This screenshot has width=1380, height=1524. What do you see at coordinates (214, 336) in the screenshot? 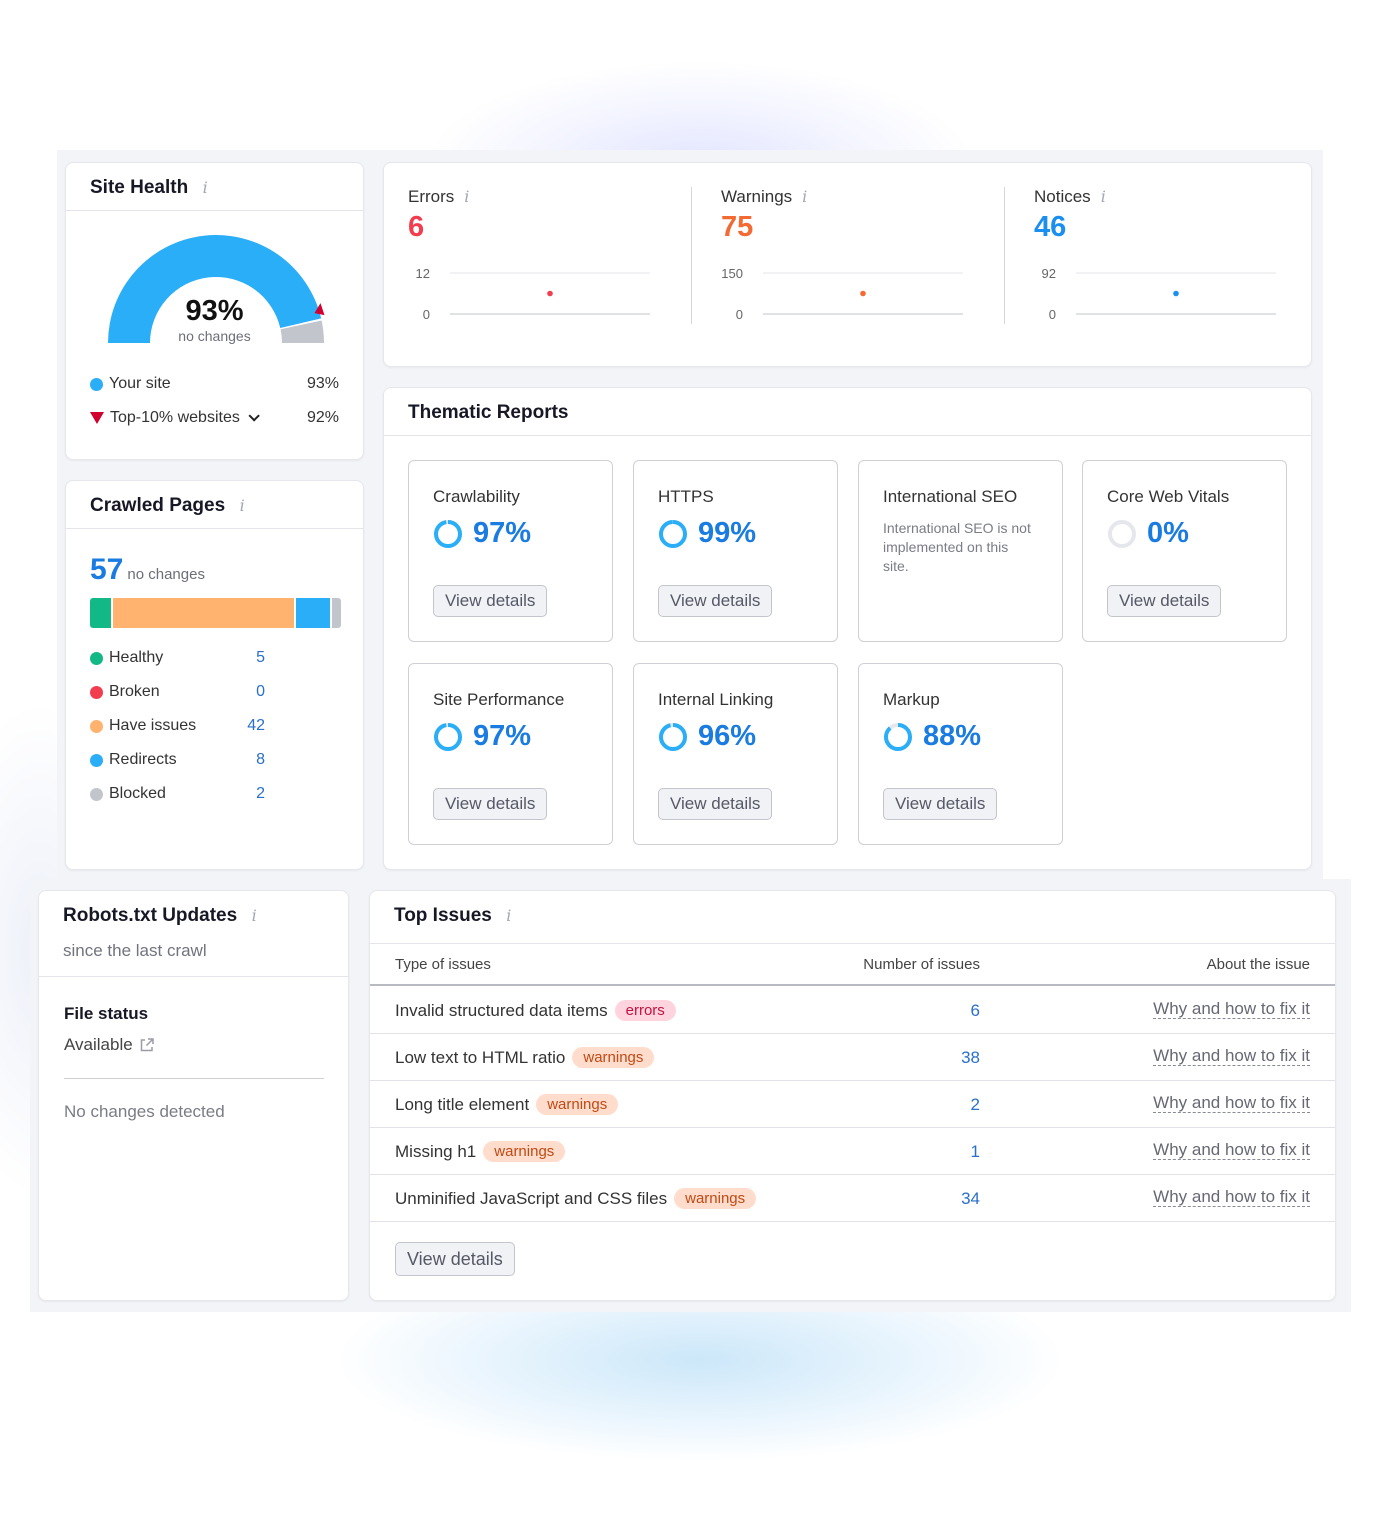
I see `site-health-status: no changes` at bounding box center [214, 336].